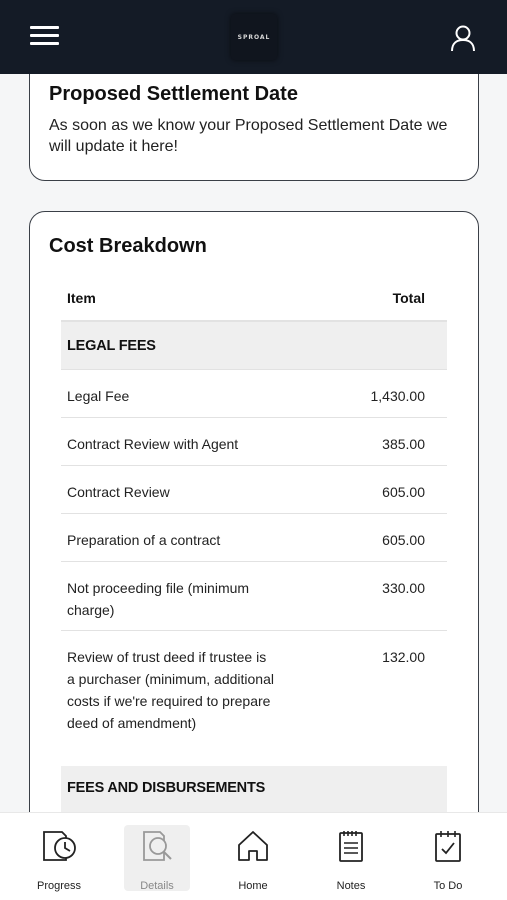 Image resolution: width=507 pixels, height=900 pixels. I want to click on progress-icon, so click(59, 846).